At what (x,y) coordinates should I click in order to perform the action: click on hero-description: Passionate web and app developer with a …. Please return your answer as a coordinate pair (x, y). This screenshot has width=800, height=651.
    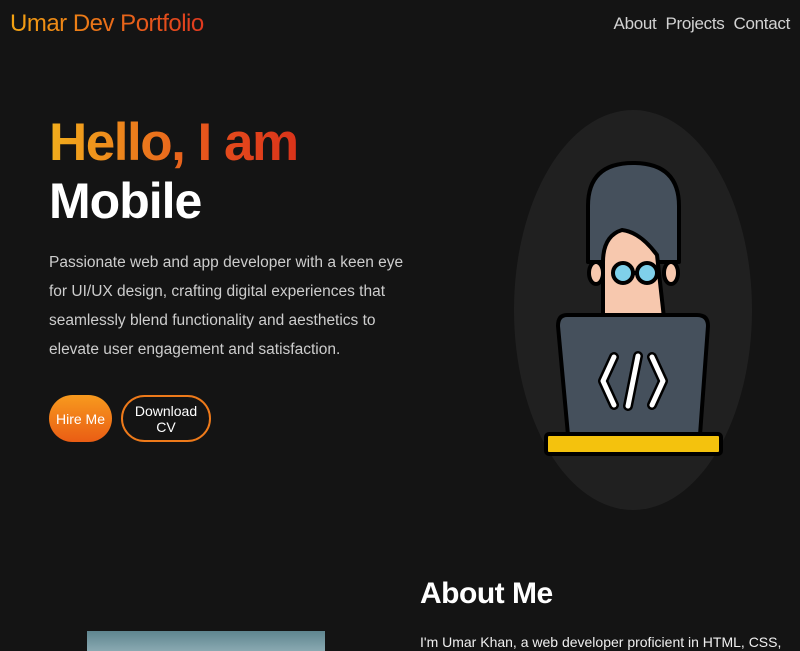
    Looking at the image, I should click on (226, 306).